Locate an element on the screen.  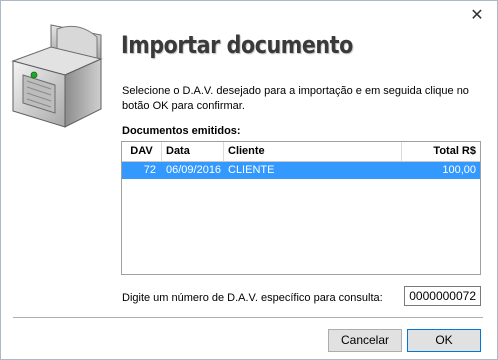
column-header-cliente: Cliente is located at coordinates (313, 151).